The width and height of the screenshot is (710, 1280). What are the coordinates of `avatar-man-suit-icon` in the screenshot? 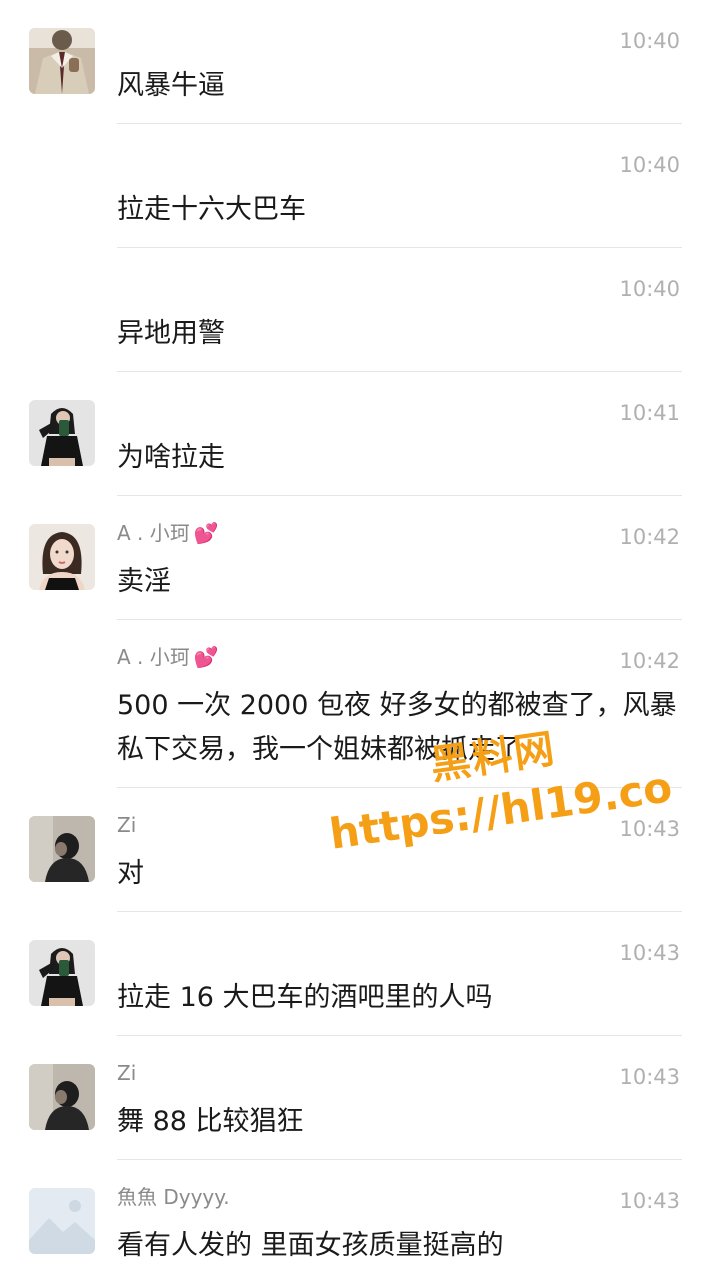 It's located at (62, 61).